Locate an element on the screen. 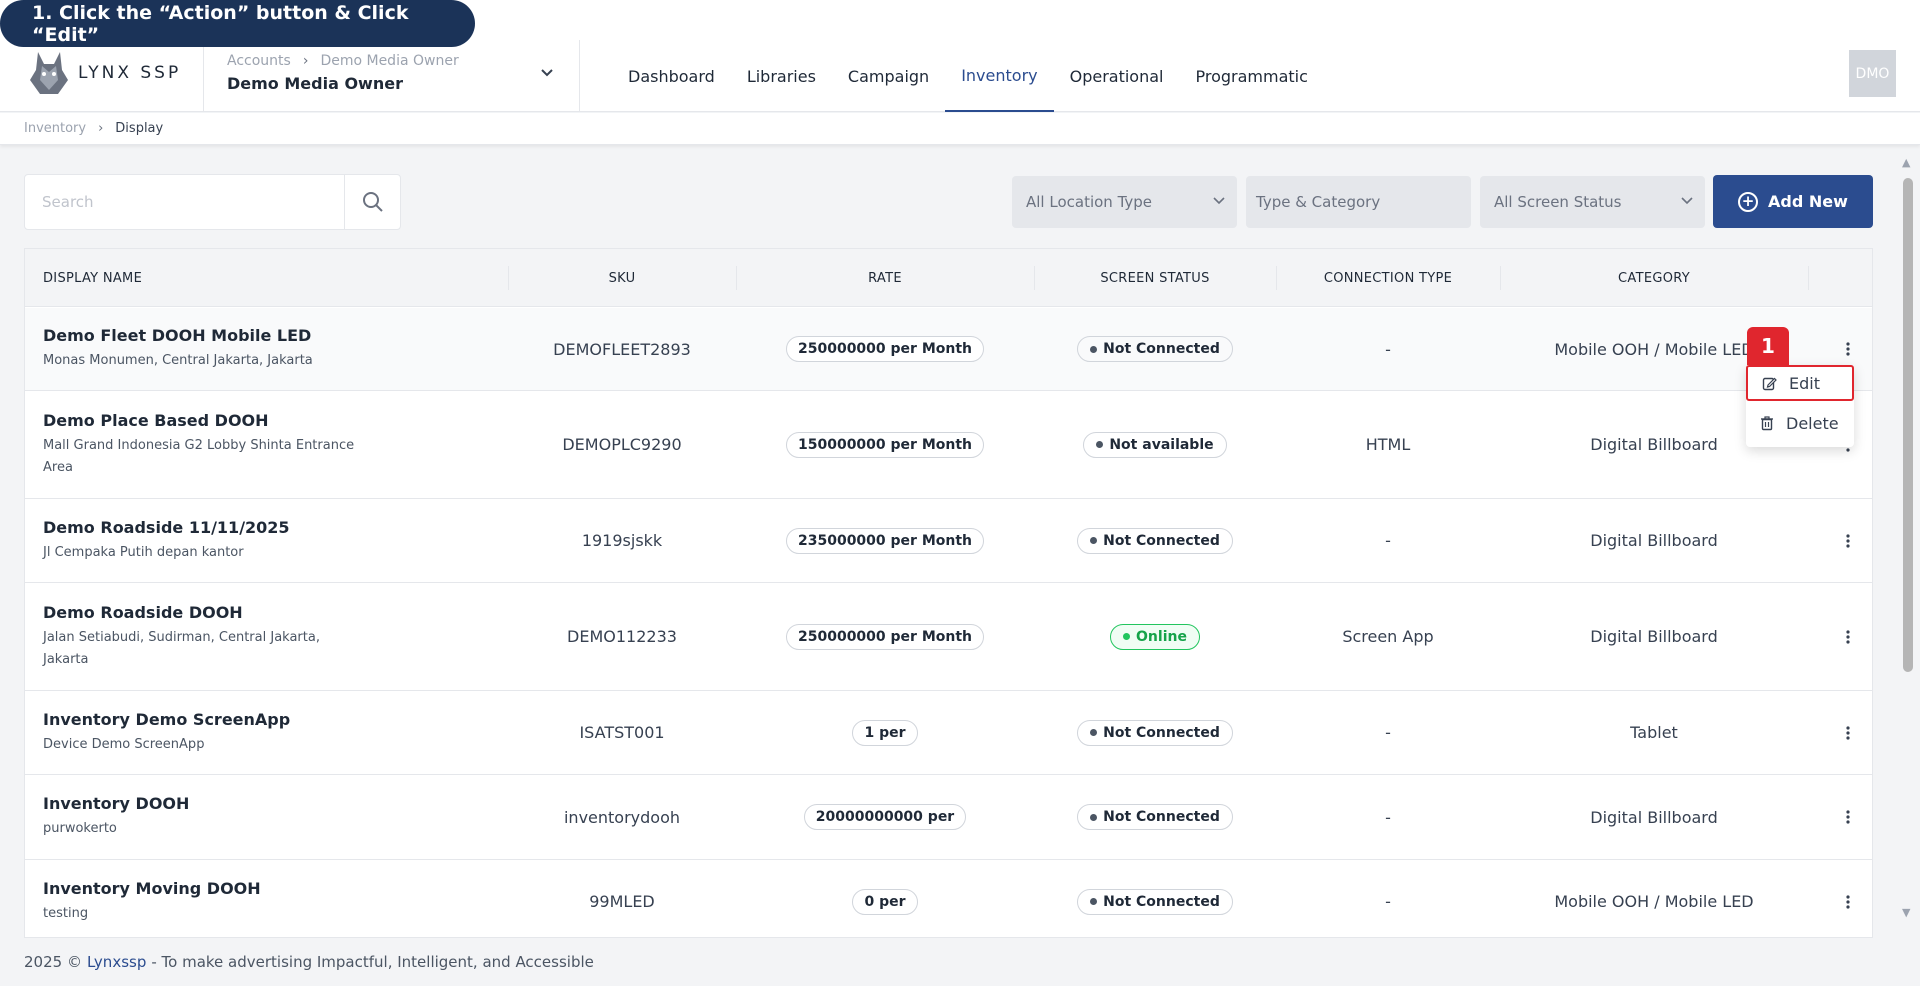 The width and height of the screenshot is (1920, 986). screen-status-filter-value: All Screen Status is located at coordinates (1558, 202).